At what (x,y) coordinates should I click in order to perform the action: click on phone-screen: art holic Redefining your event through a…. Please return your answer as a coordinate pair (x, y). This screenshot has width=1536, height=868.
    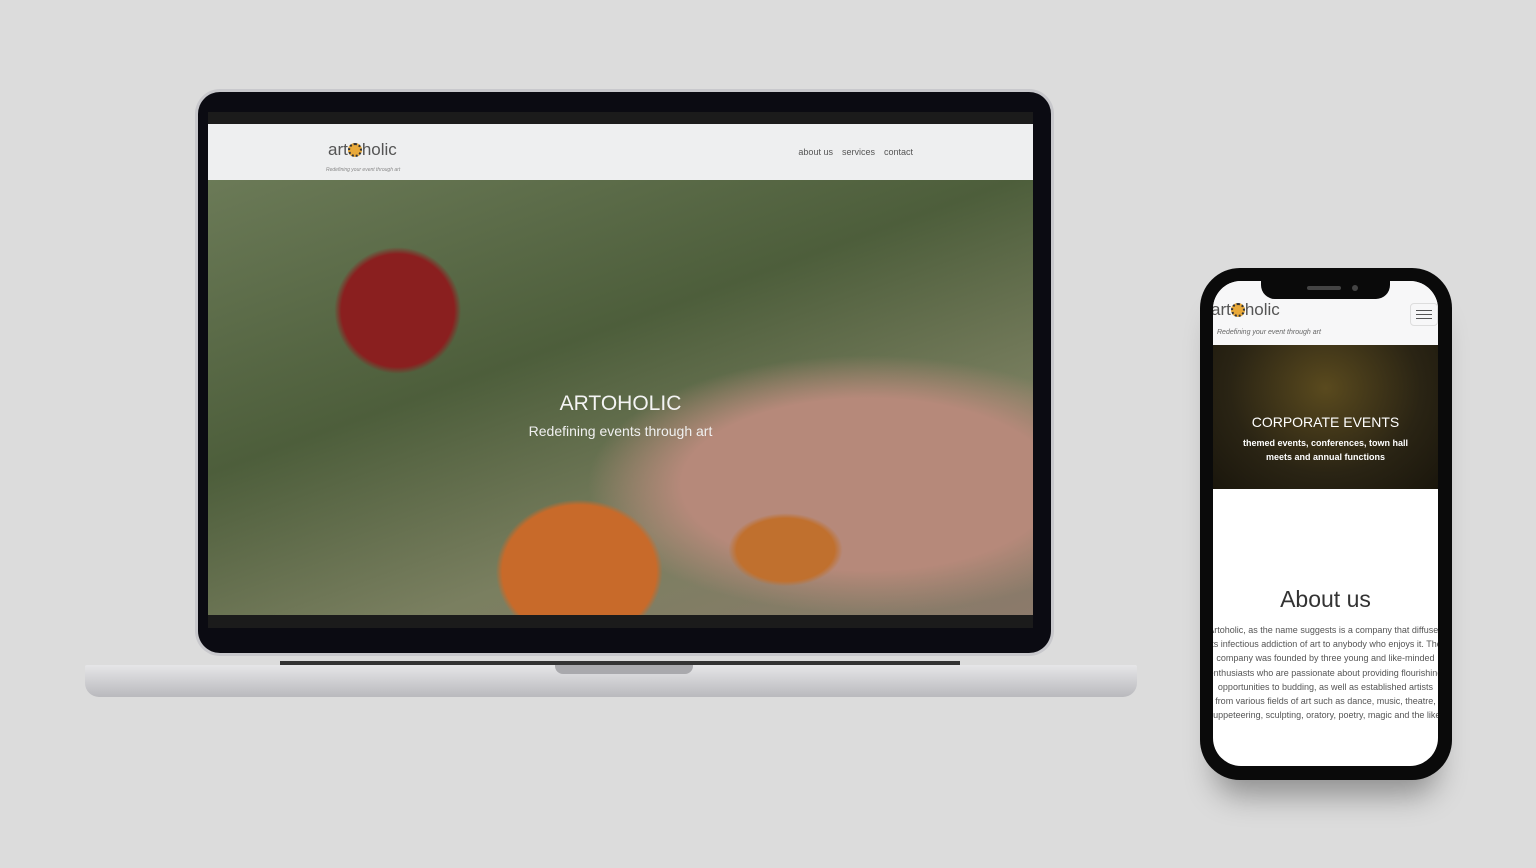
    Looking at the image, I should click on (1325, 523).